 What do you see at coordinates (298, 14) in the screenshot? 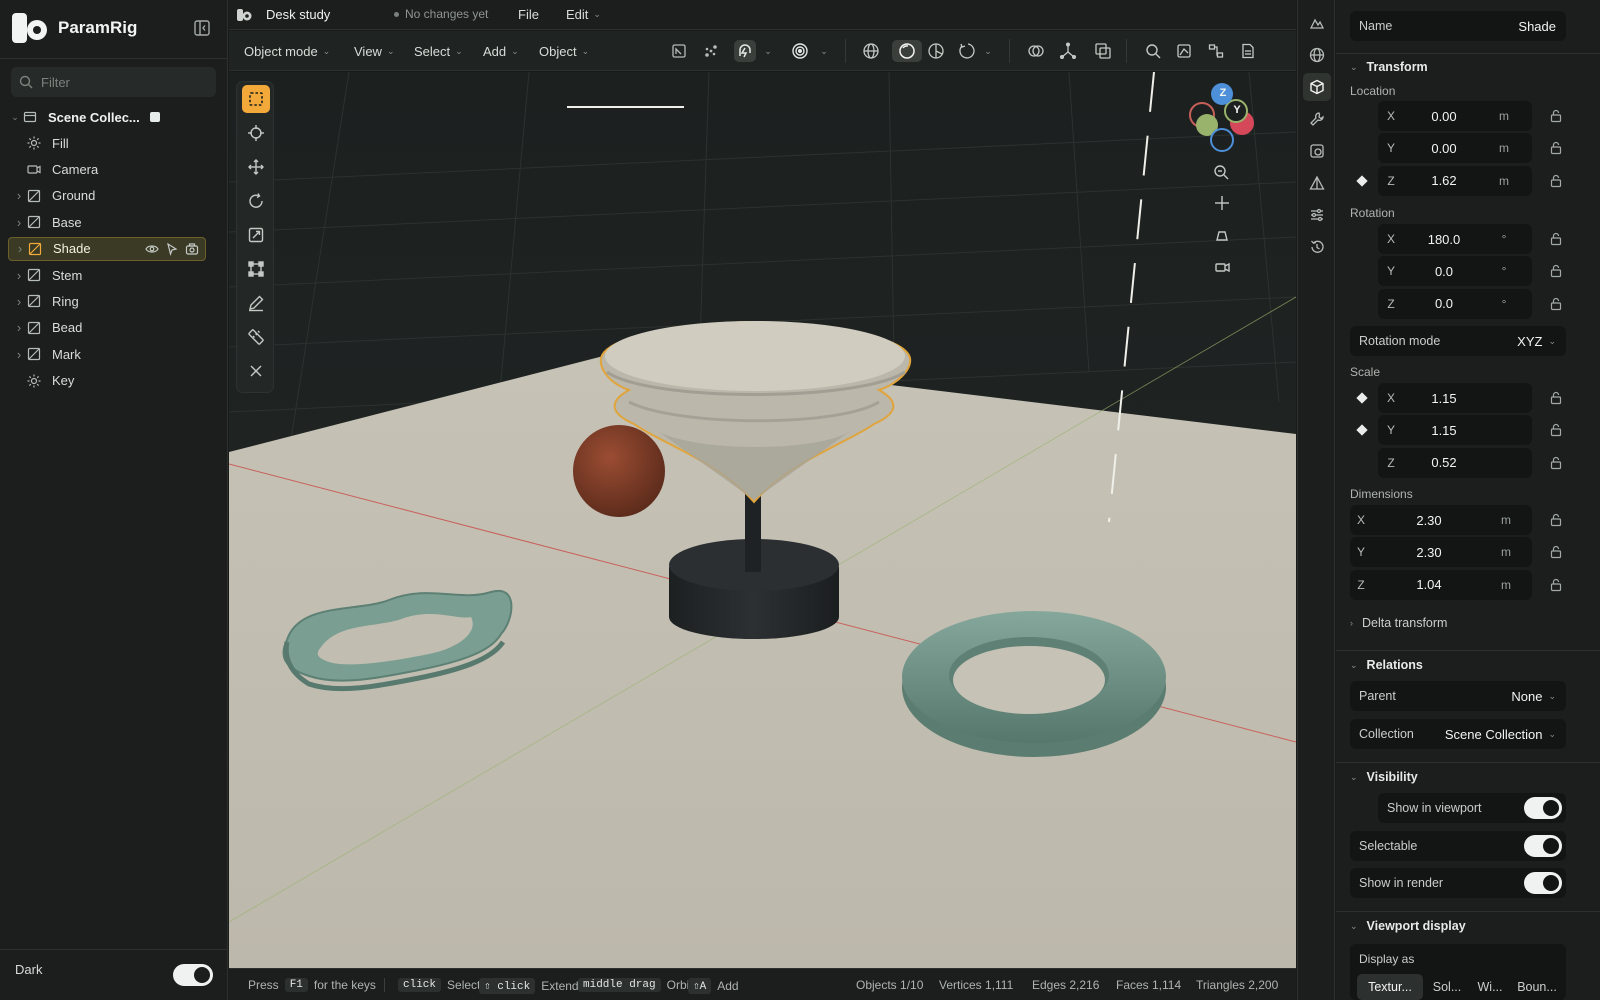
I see `document-title: Desk study` at bounding box center [298, 14].